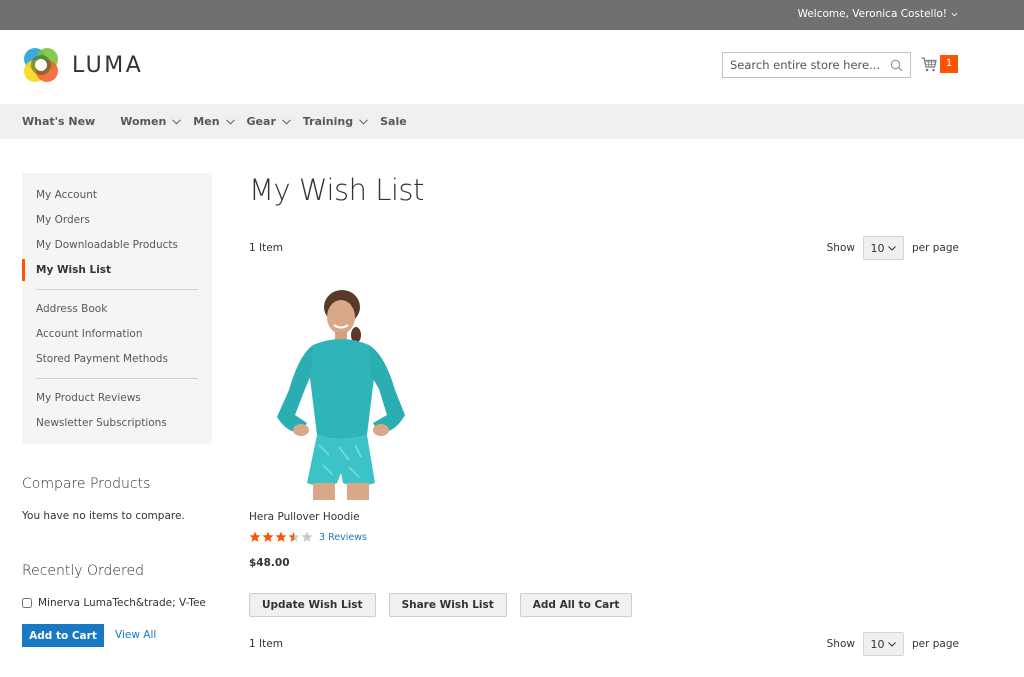  Describe the element at coordinates (269, 563) in the screenshot. I see `product-price: $48.00` at that location.